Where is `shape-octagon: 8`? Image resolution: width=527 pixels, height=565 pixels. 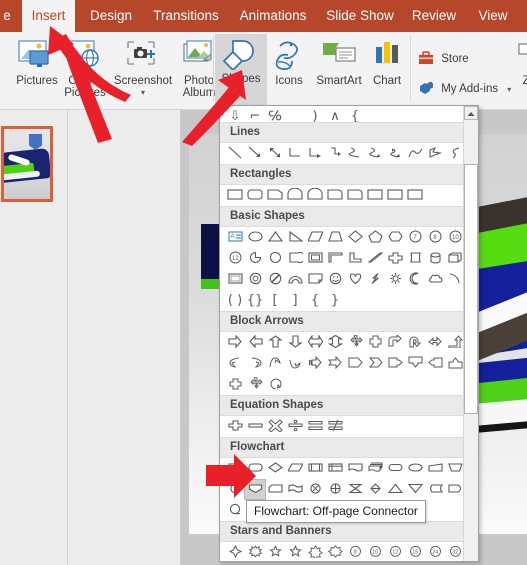 shape-octagon: 8 is located at coordinates (435, 237).